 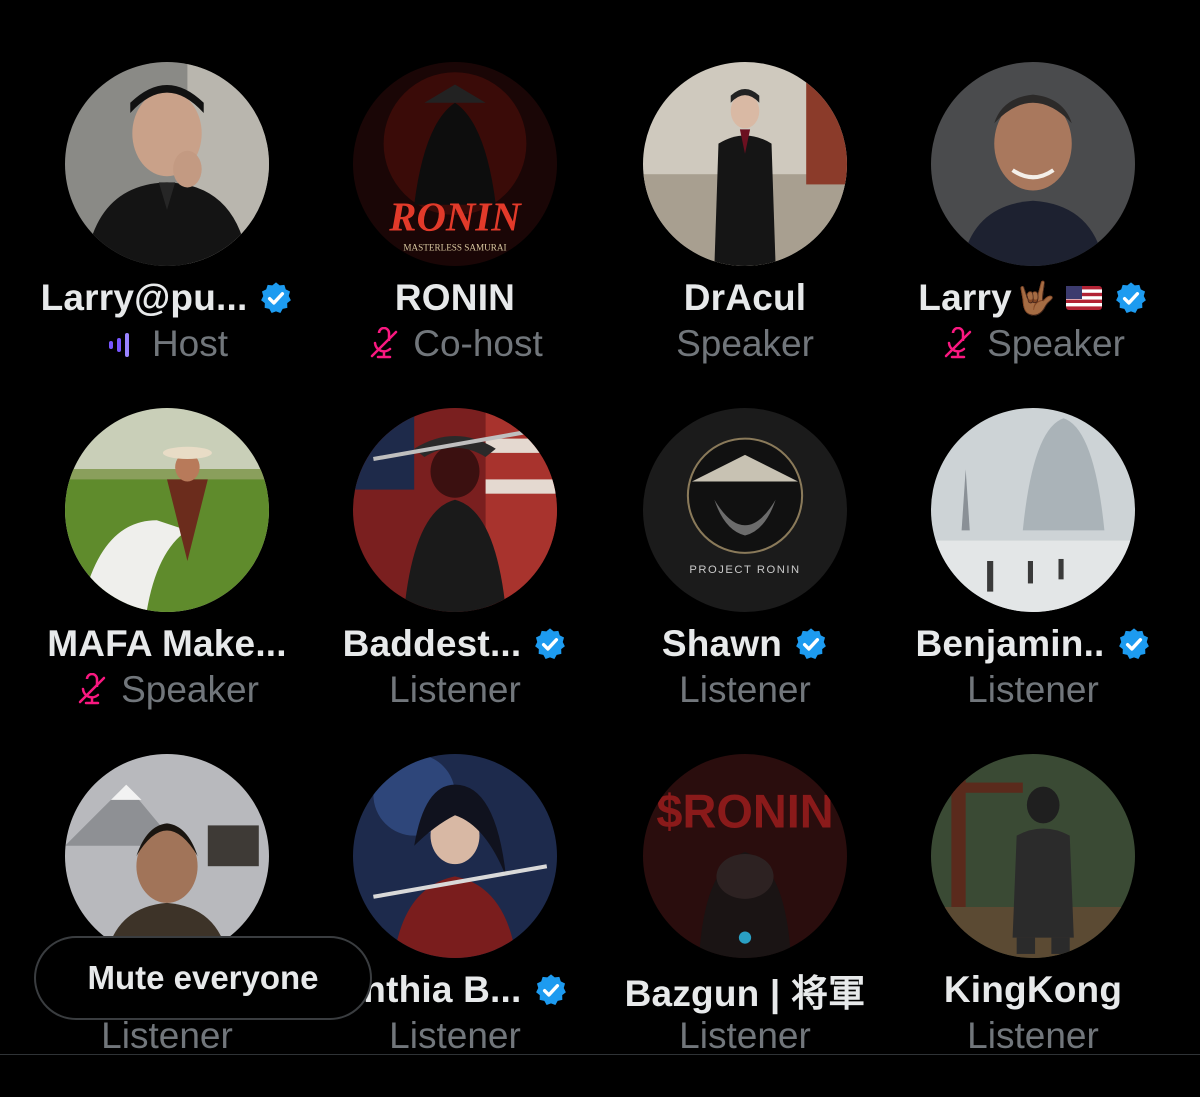 I want to click on participant-card: Larry@pu... Host, so click(x=167, y=232).